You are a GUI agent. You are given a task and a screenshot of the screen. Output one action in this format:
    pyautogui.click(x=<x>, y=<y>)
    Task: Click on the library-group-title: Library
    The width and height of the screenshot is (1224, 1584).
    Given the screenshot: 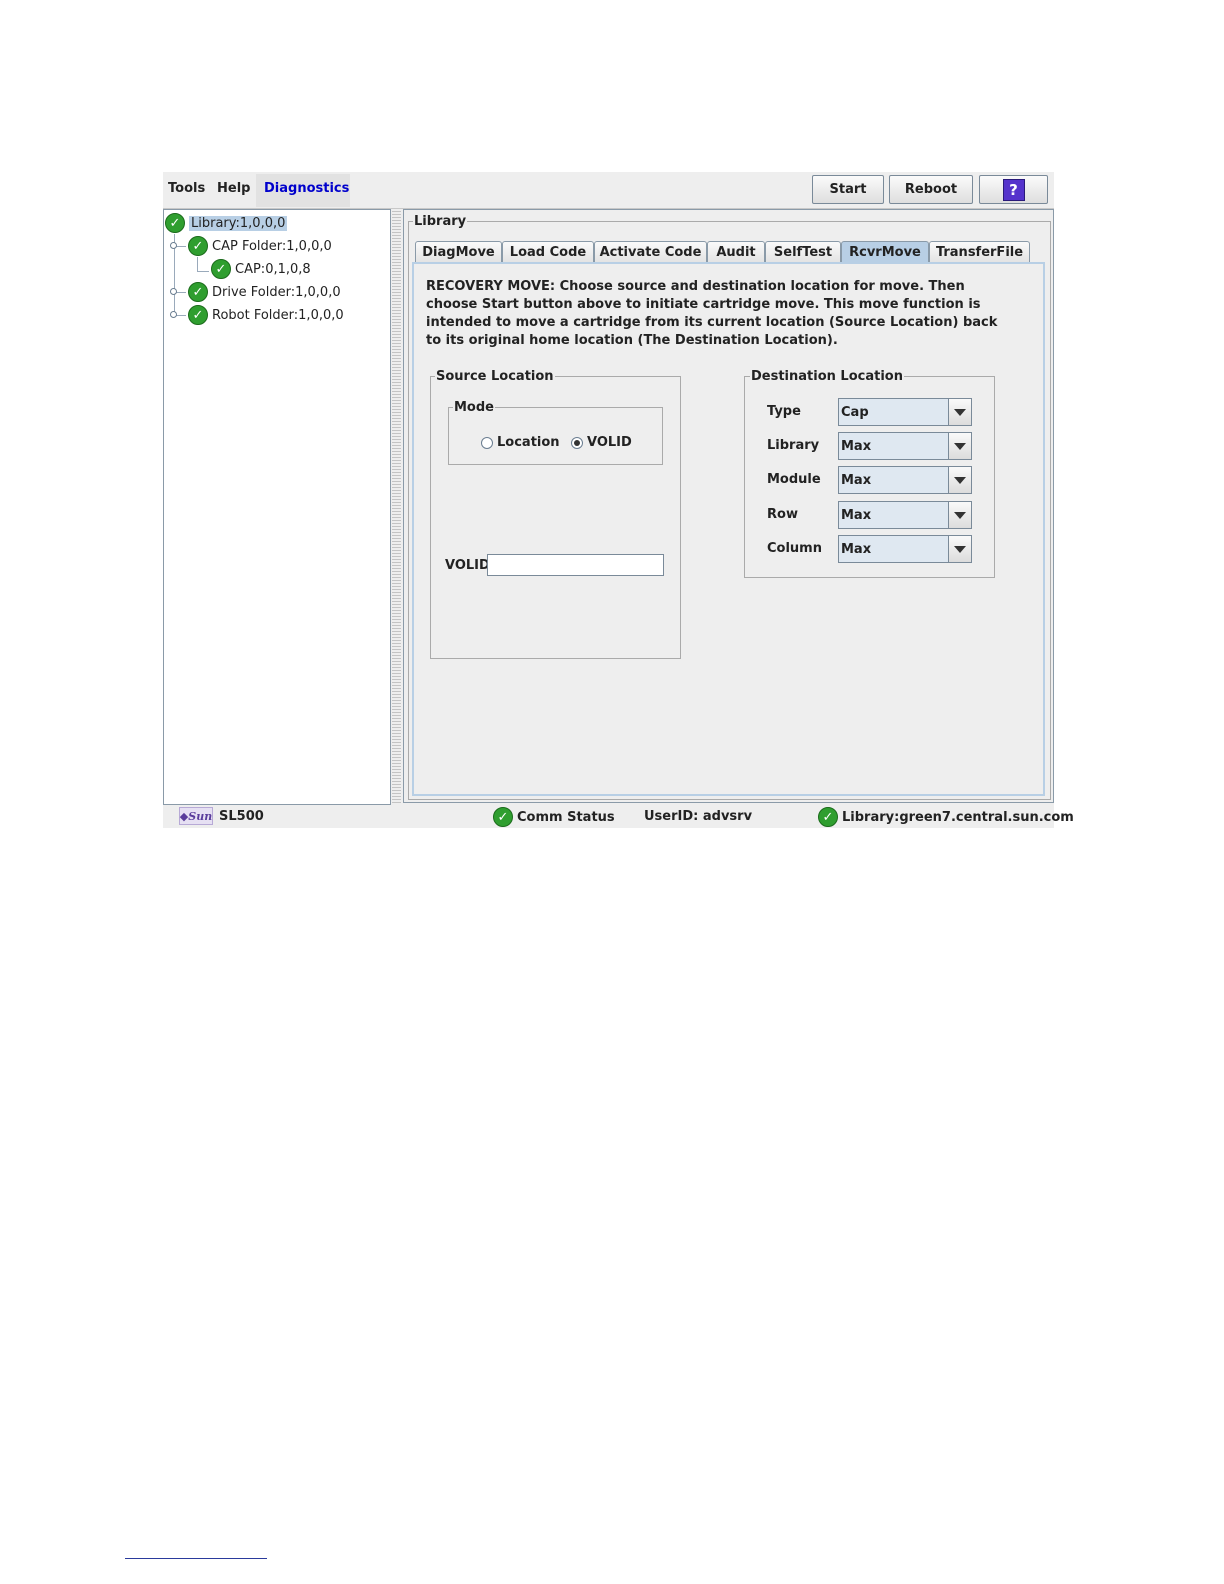 What is the action you would take?
    pyautogui.click(x=440, y=221)
    